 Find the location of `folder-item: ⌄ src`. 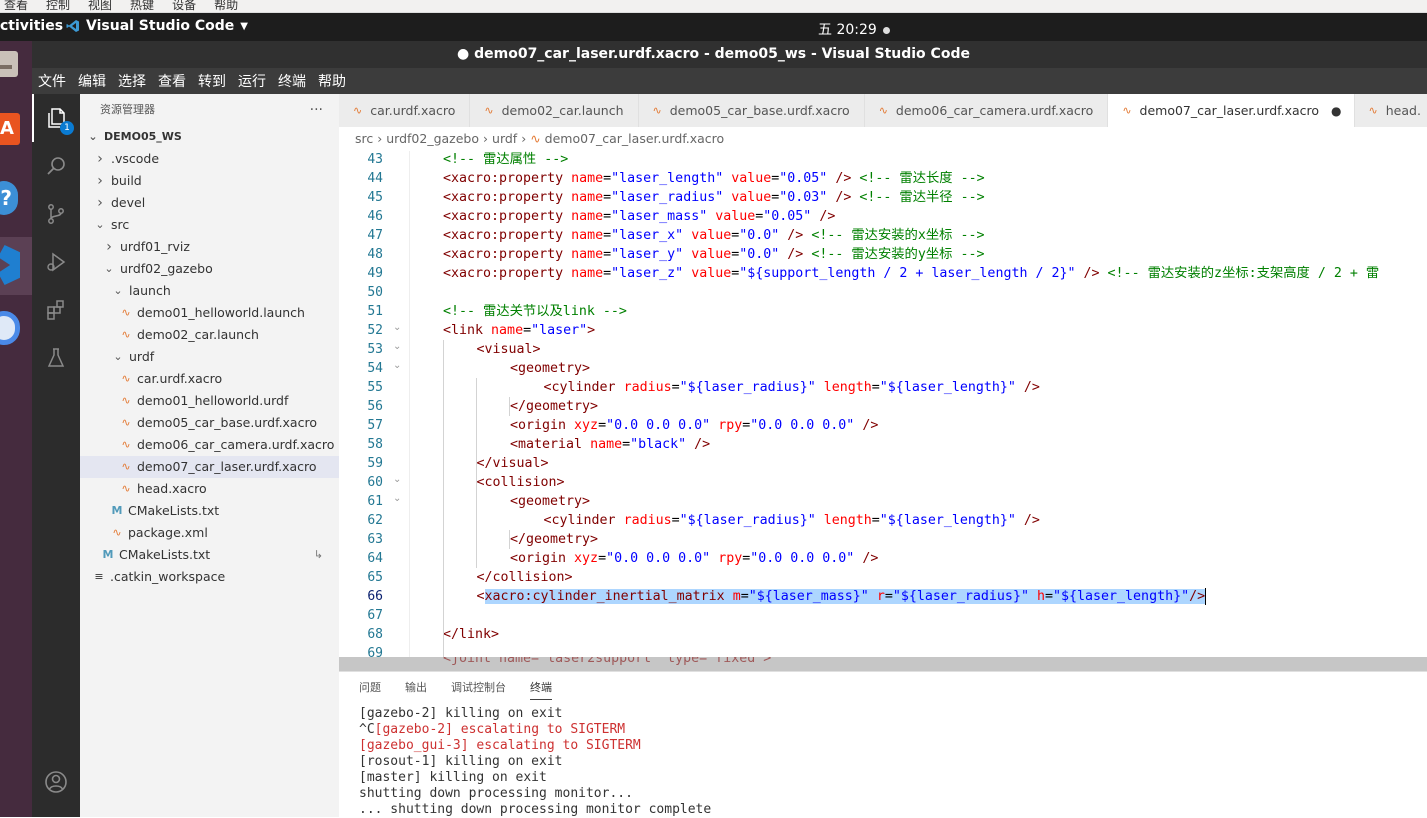

folder-item: ⌄ src is located at coordinates (209, 225).